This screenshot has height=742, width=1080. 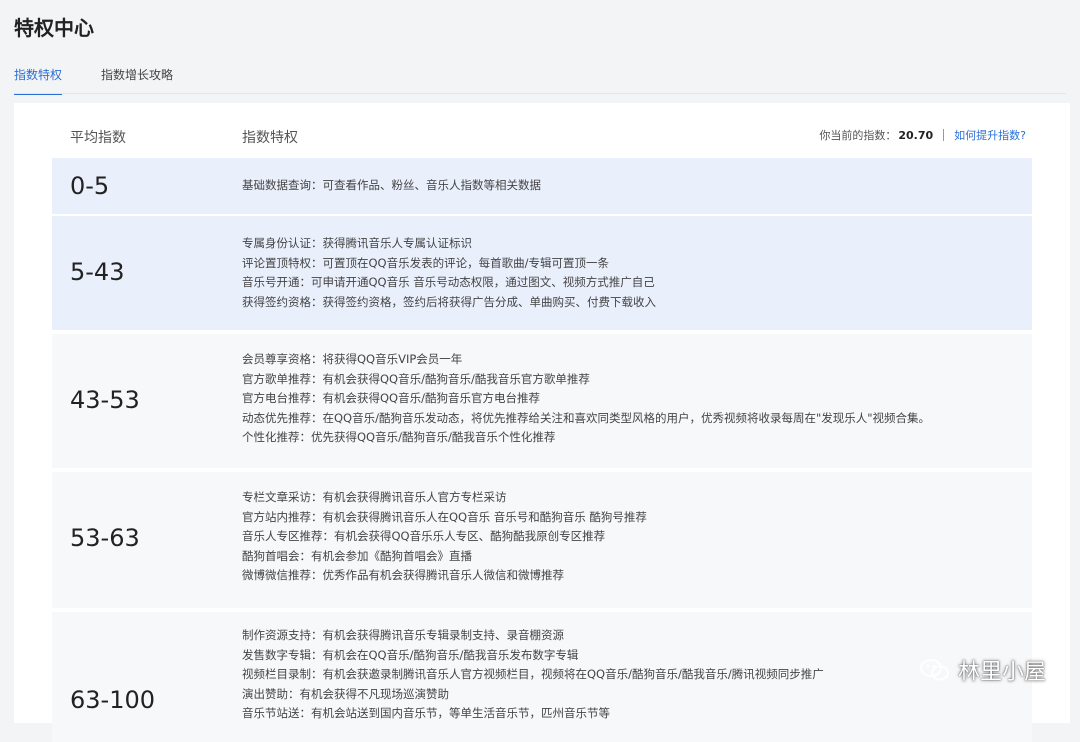 I want to click on wechat-icon, so click(x=934, y=670).